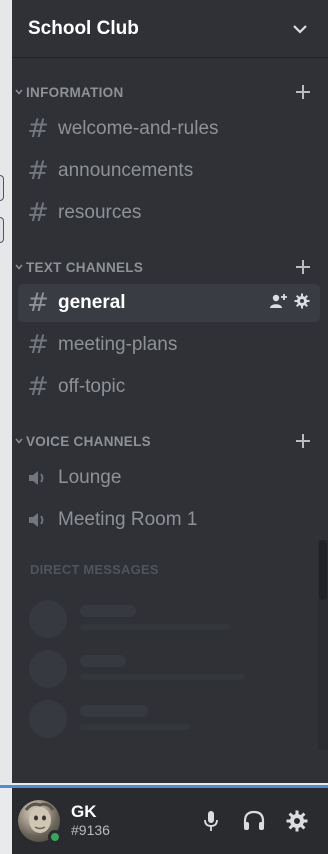  I want to click on user-settings-gear-icon, so click(297, 821).